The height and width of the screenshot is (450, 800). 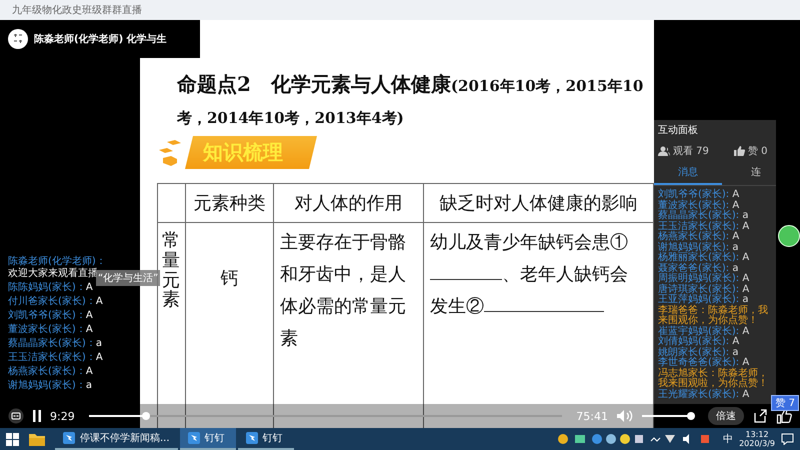 What do you see at coordinates (699, 278) in the screenshot?
I see `chat-author: 周振明妈妈(家长):` at bounding box center [699, 278].